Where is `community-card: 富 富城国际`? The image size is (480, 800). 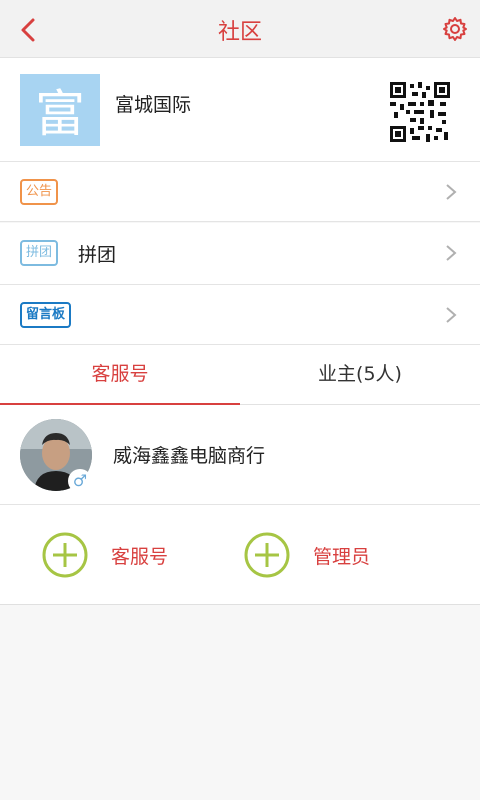 community-card: 富 富城国际 is located at coordinates (240, 110).